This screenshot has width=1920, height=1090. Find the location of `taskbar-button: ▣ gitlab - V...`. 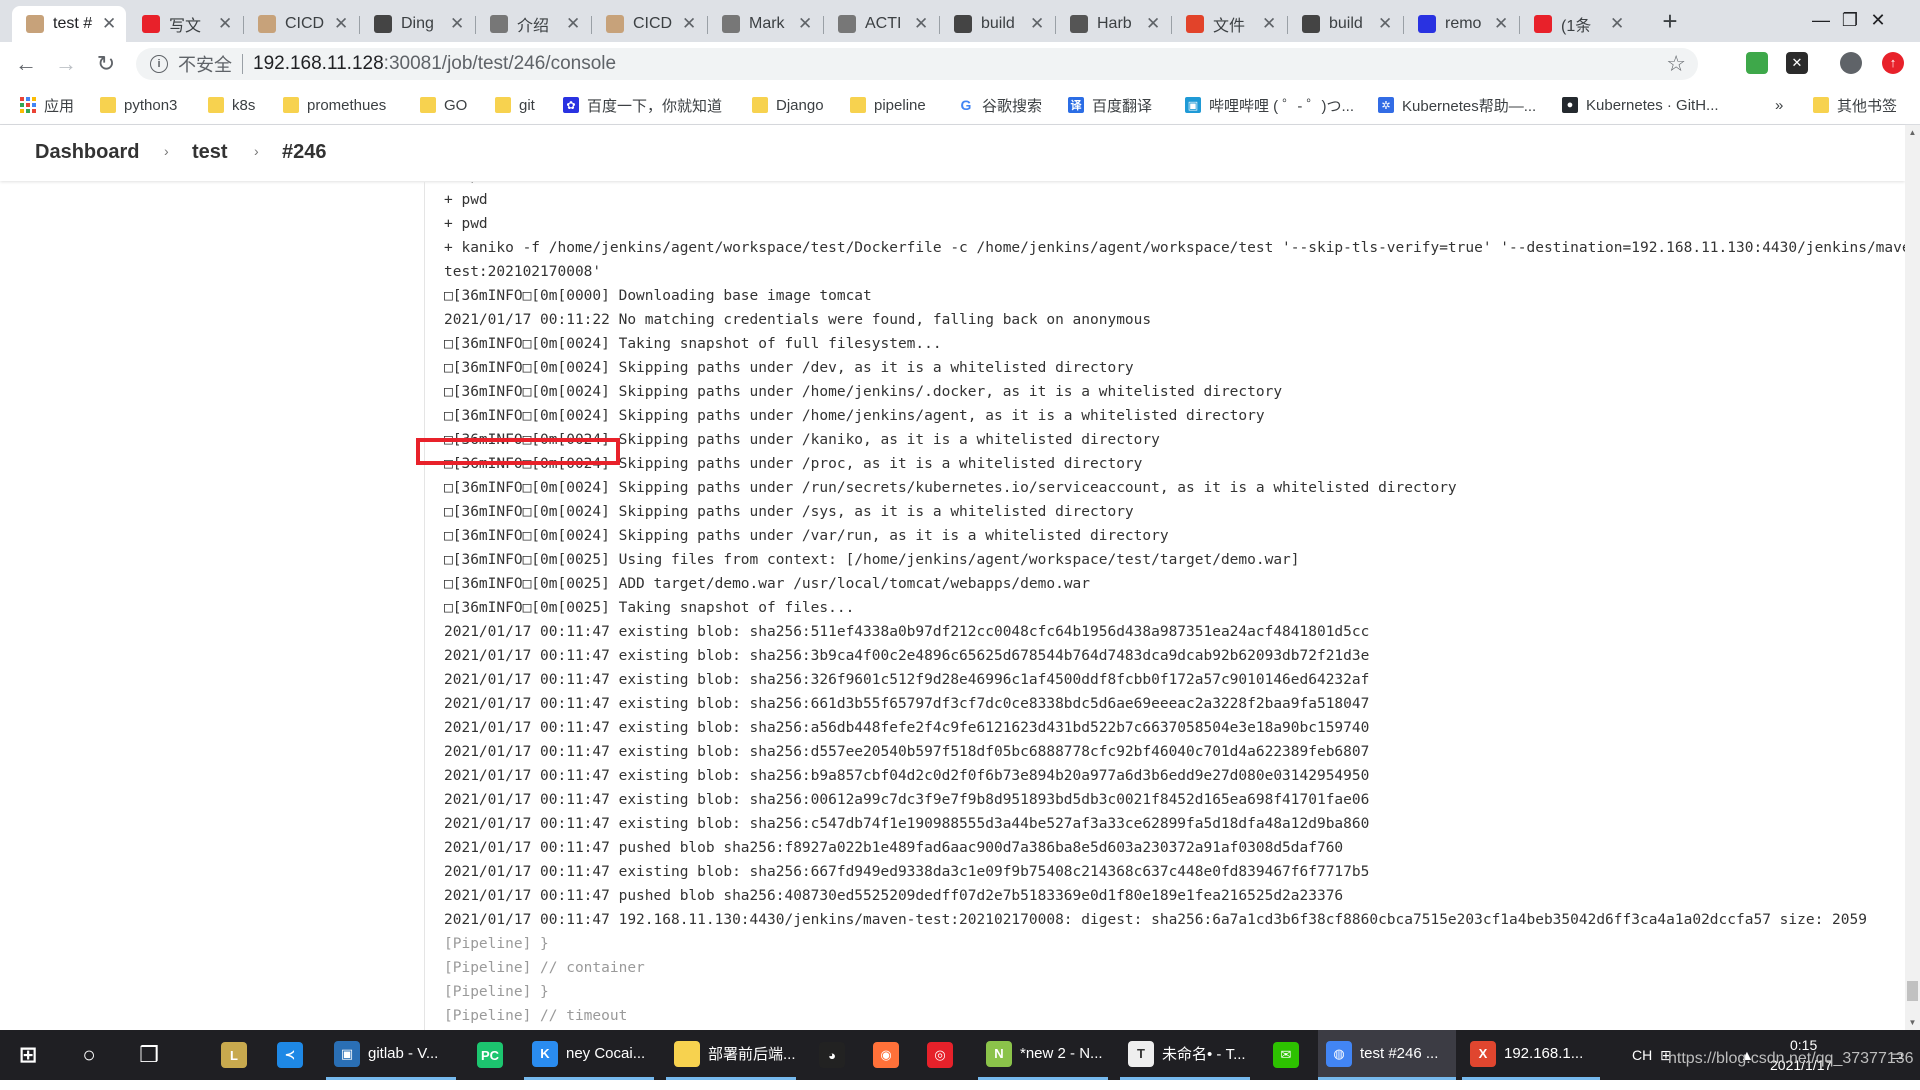

taskbar-button: ▣ gitlab - V... is located at coordinates (391, 1055).